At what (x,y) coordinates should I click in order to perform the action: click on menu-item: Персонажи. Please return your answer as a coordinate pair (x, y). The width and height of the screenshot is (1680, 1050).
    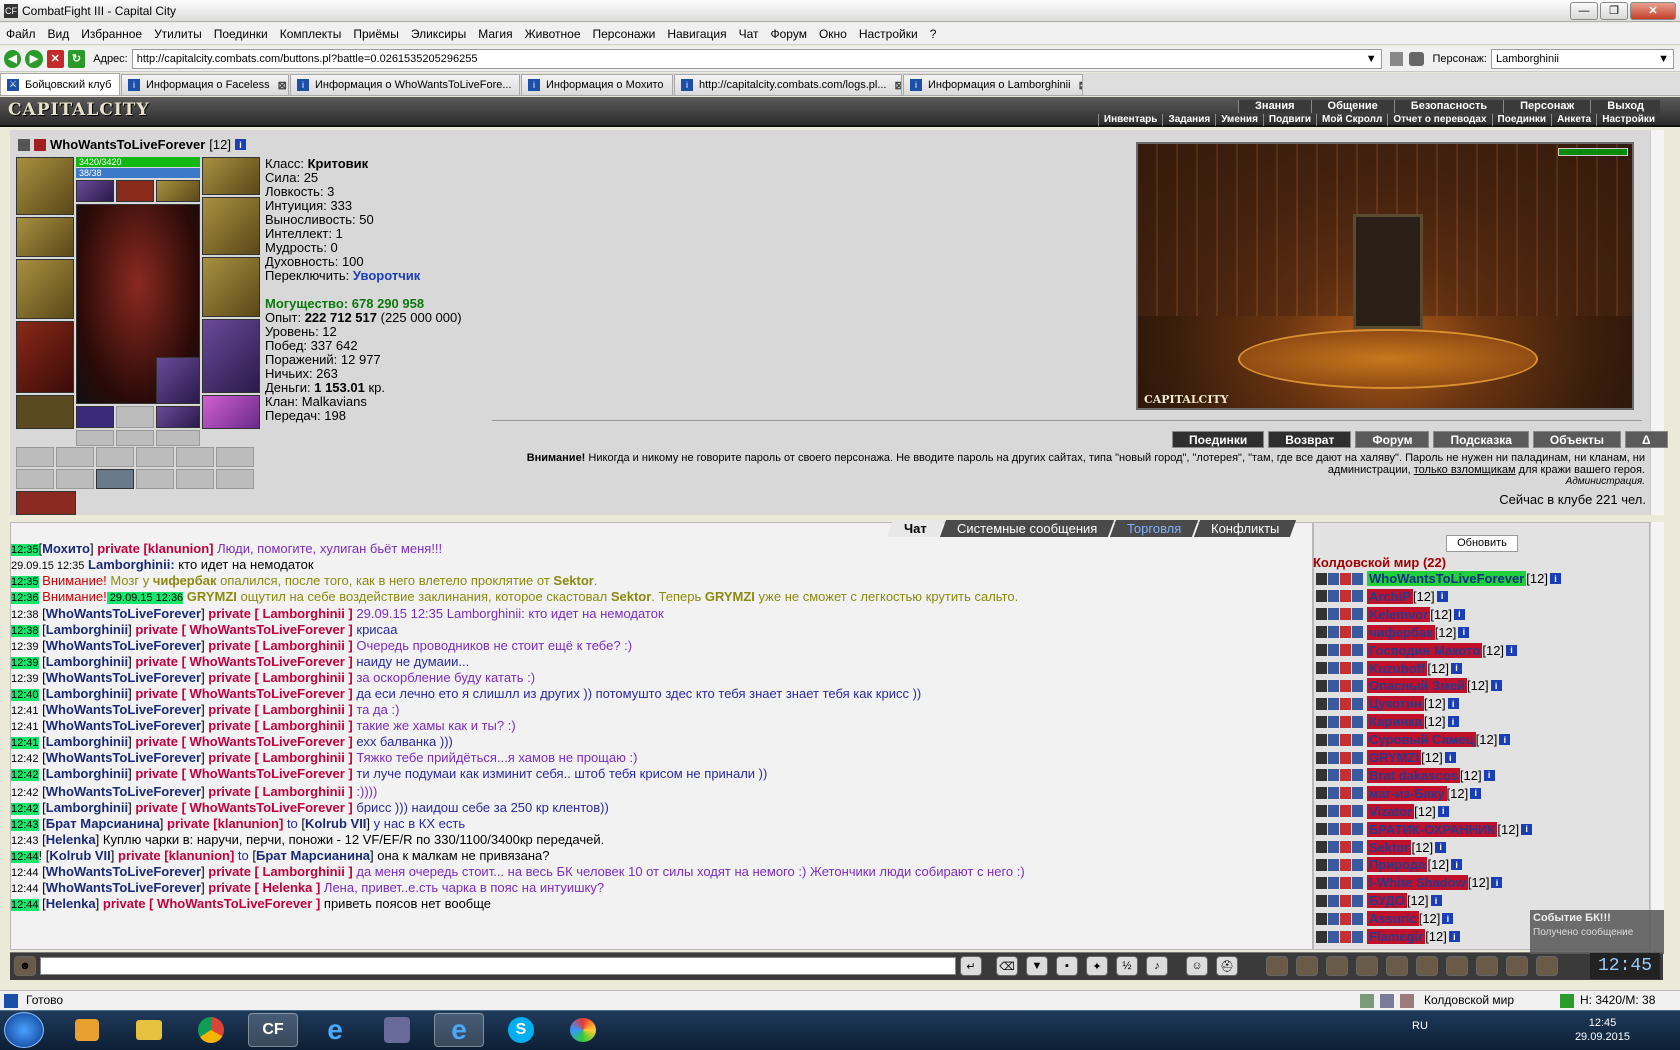
    Looking at the image, I should click on (624, 34).